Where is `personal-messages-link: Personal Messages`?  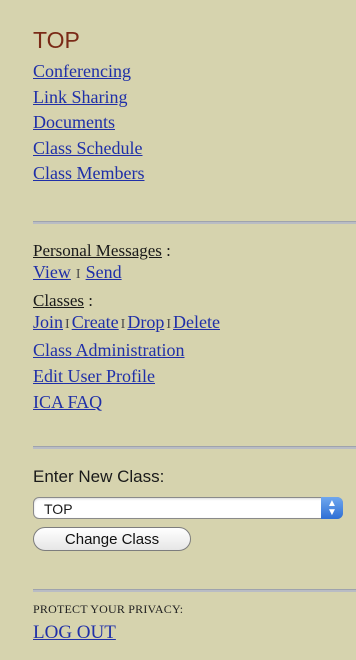 personal-messages-link: Personal Messages is located at coordinates (97, 250).